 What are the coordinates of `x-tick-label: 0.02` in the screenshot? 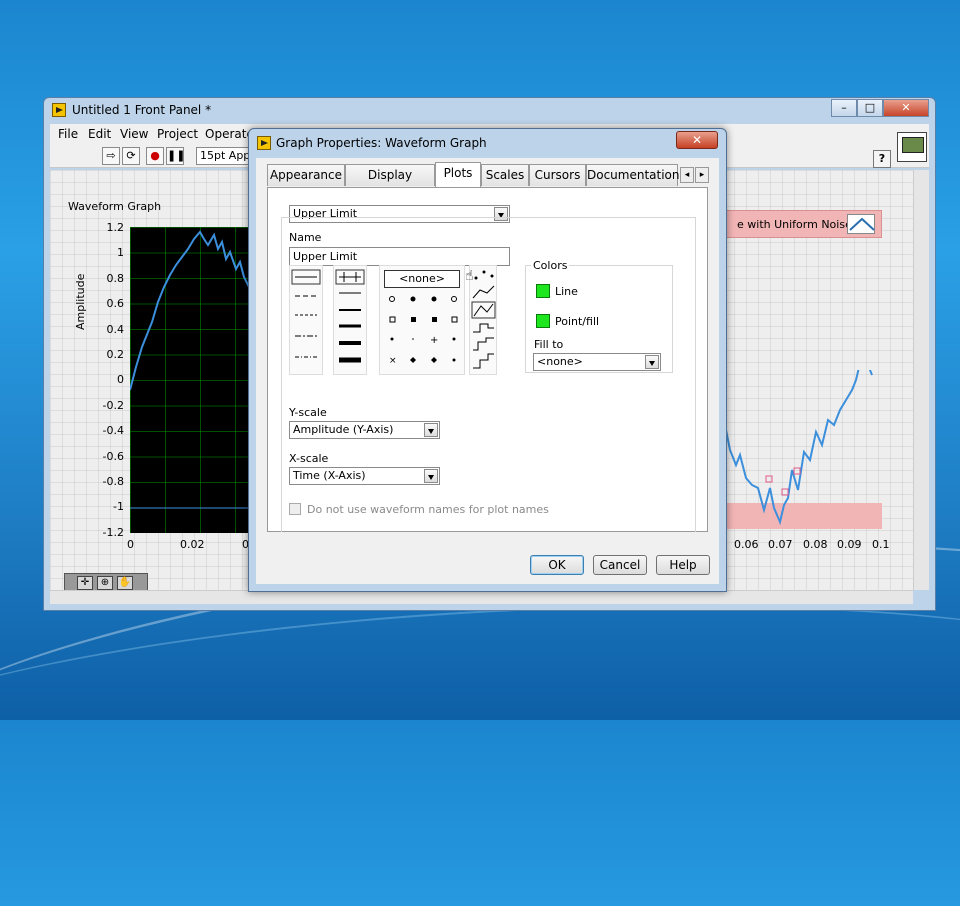 It's located at (192, 544).